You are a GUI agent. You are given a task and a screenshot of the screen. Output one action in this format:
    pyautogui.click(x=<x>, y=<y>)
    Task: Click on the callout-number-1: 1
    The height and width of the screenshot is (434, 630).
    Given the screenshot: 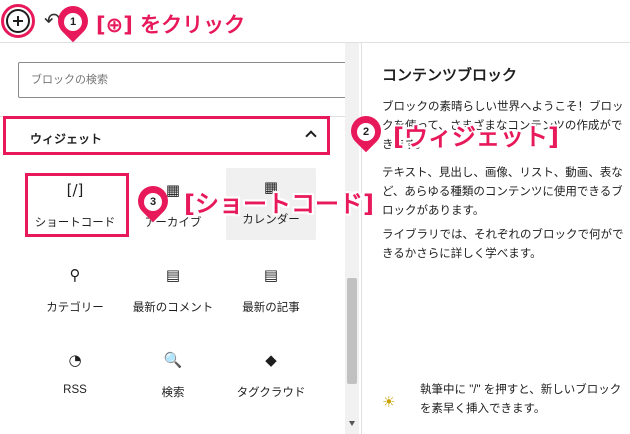 What is the action you would take?
    pyautogui.click(x=73, y=21)
    